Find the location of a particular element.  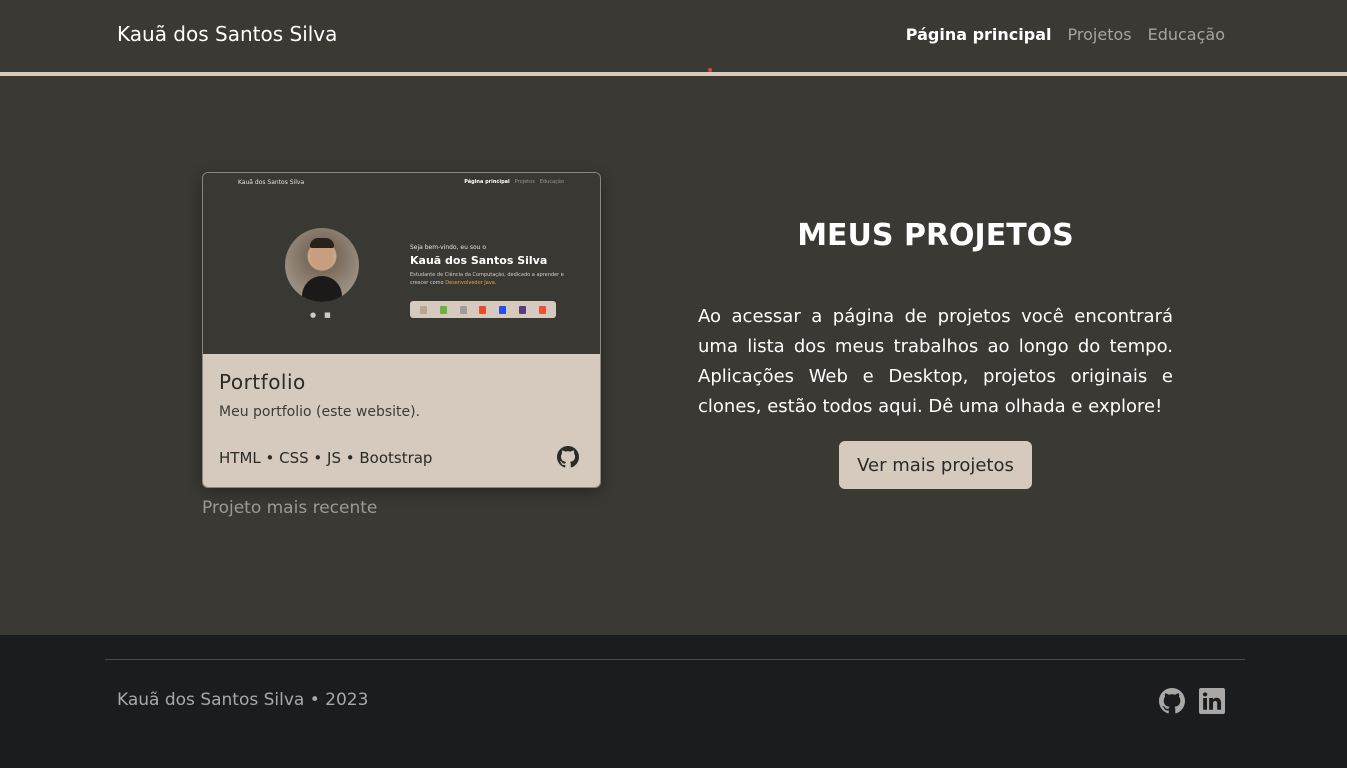

section-title: MEUS PROJETOS is located at coordinates (935, 235).